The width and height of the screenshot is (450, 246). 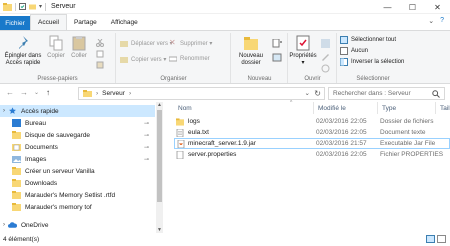 What do you see at coordinates (113, 93) in the screenshot?
I see `breadcrumb-serveur: Serveur` at bounding box center [113, 93].